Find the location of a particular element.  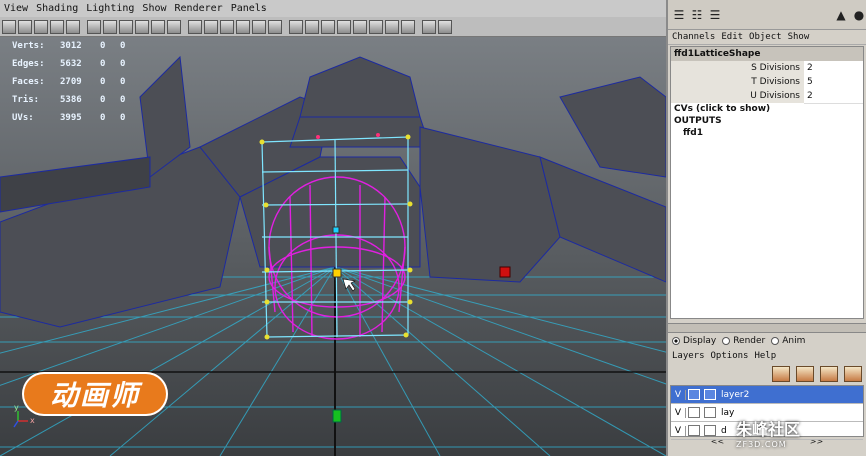

smooth-shade-icon is located at coordinates (211, 26).